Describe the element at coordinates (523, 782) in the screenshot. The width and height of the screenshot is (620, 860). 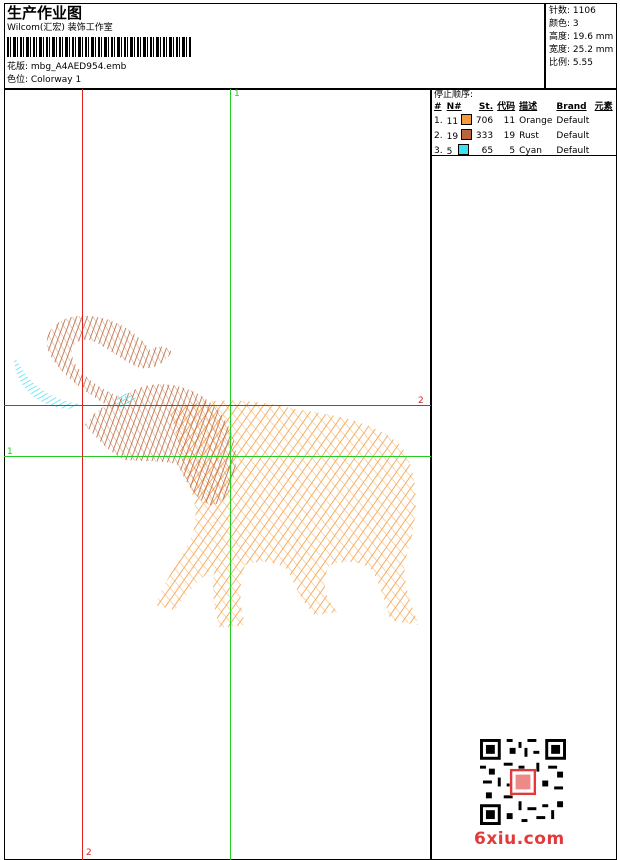
I see `qr-code` at that location.